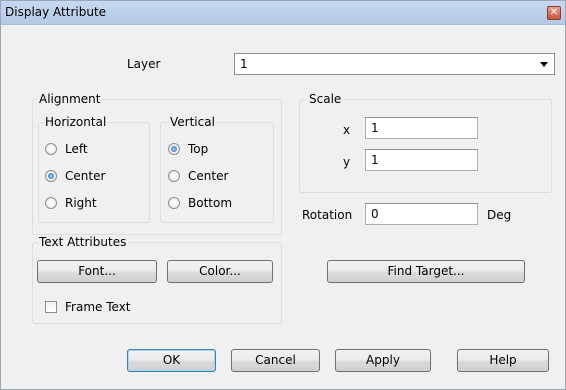 Image resolution: width=566 pixels, height=390 pixels. What do you see at coordinates (70, 99) in the screenshot?
I see `alignment-group-title: Alignment` at bounding box center [70, 99].